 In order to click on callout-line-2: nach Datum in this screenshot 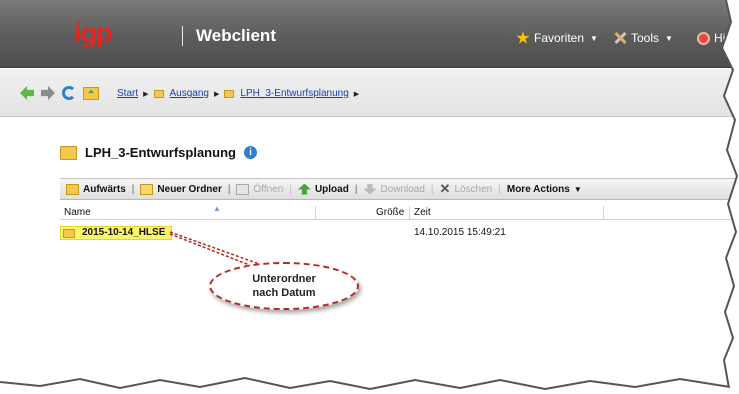, I will do `click(284, 293)`.